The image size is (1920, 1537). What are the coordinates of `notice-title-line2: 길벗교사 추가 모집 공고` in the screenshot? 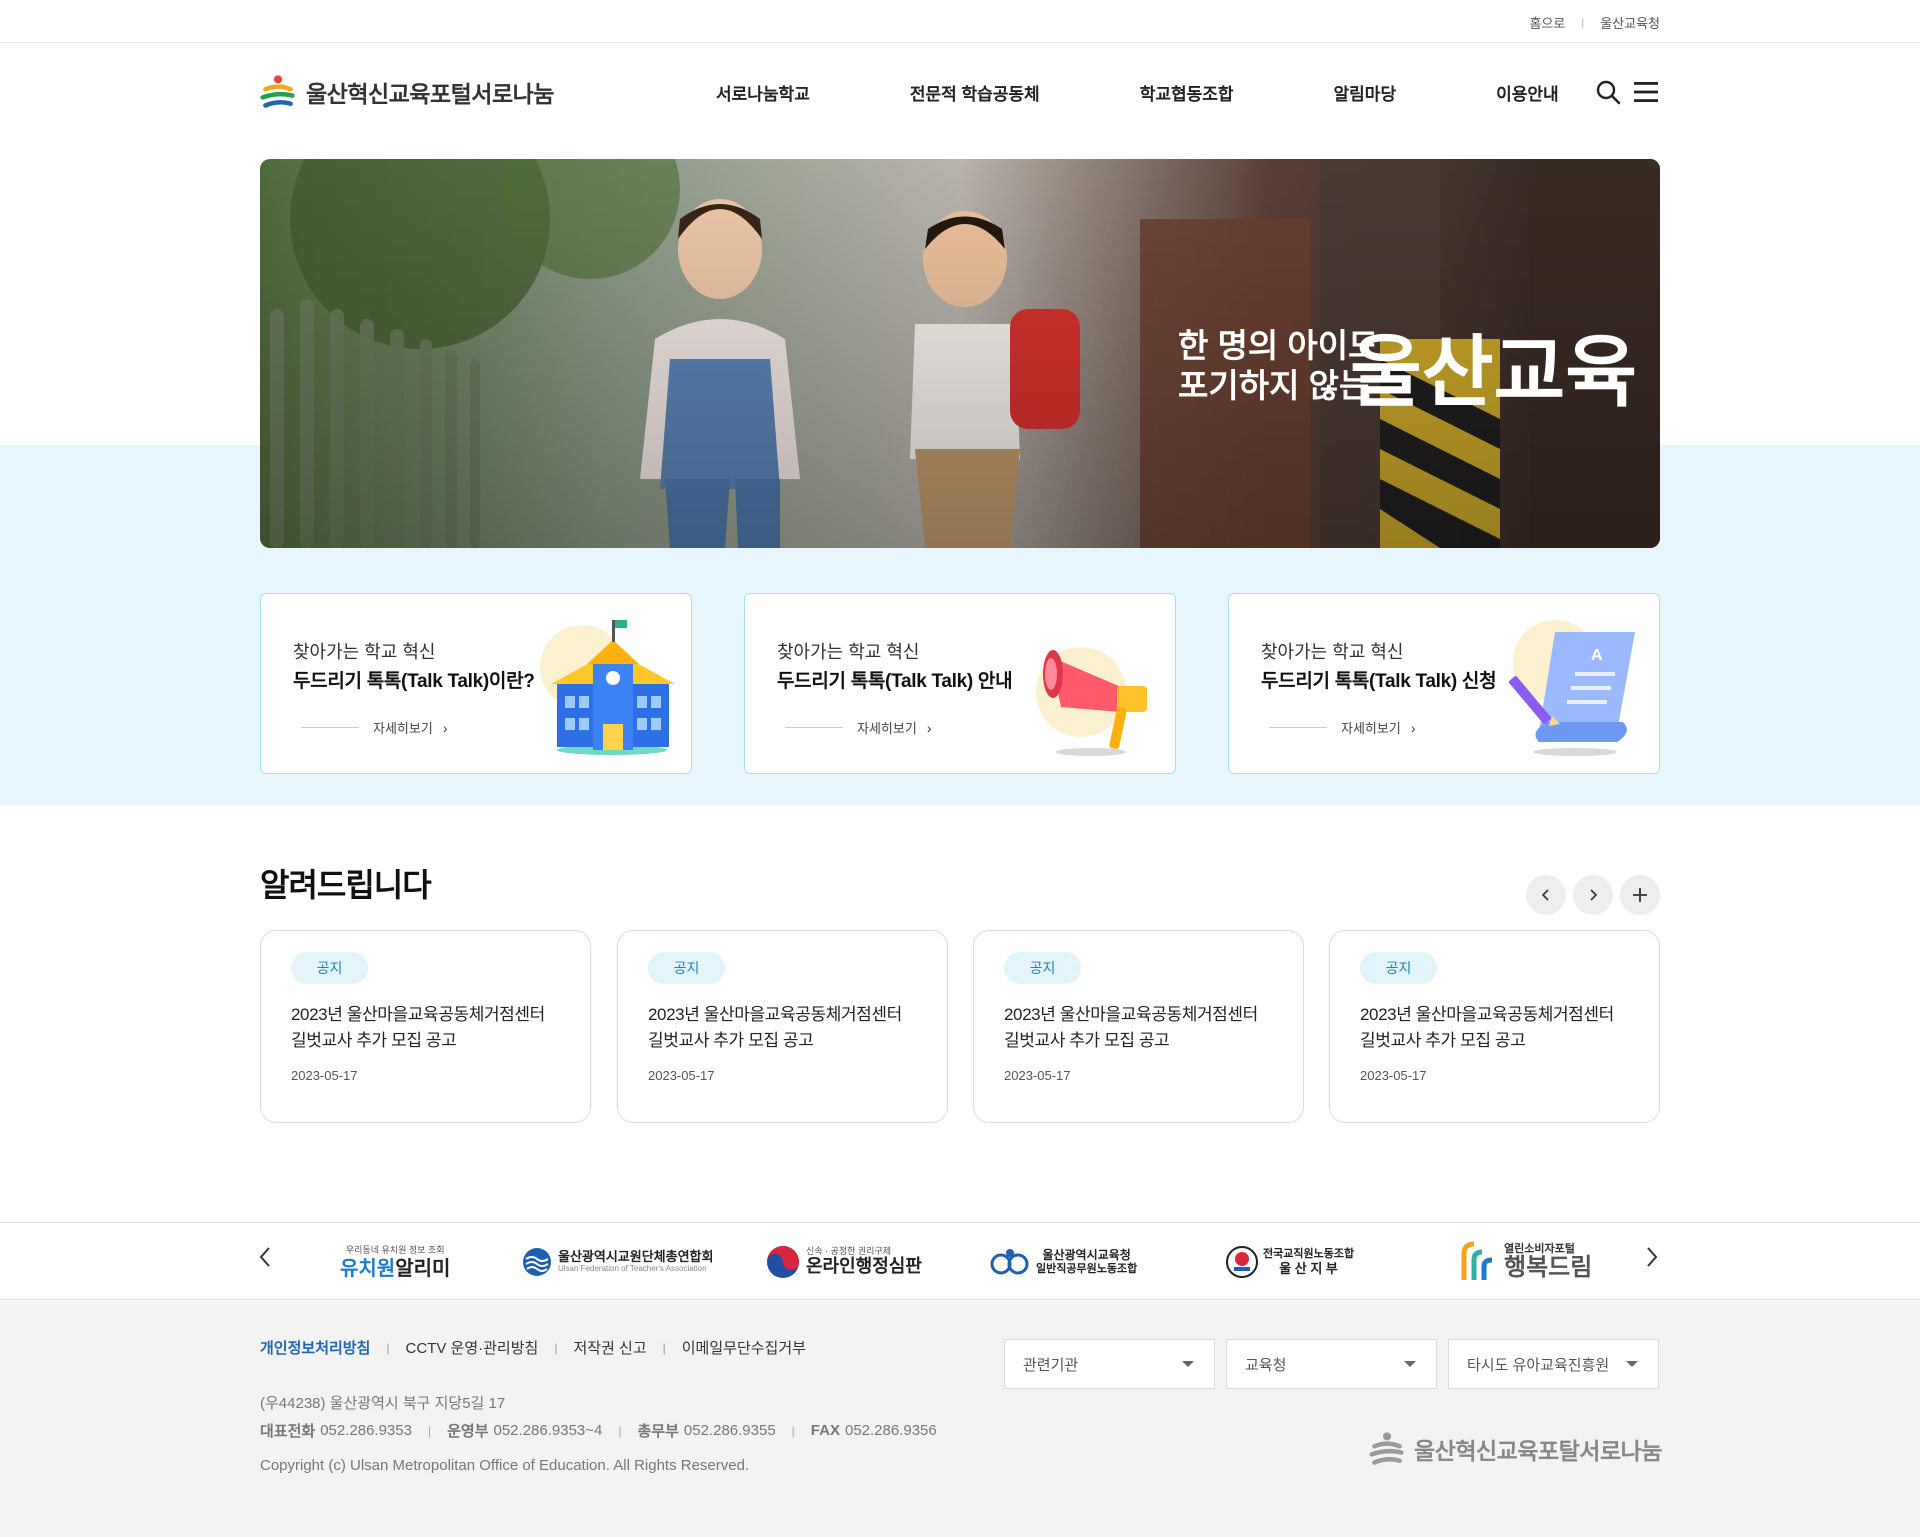 It's located at (374, 1040).